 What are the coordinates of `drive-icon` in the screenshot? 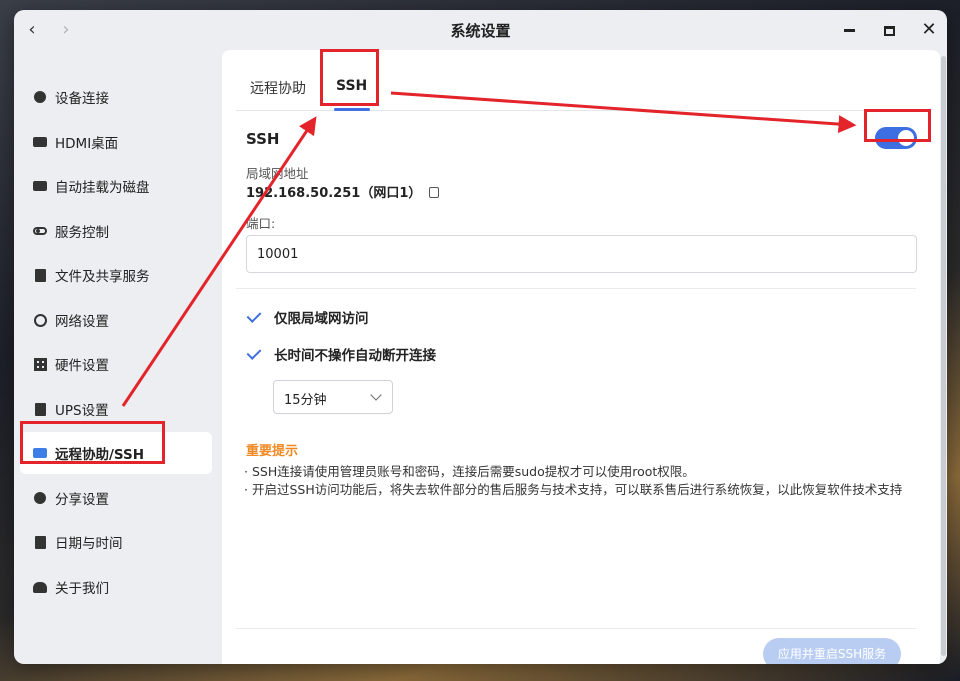 It's located at (40, 186).